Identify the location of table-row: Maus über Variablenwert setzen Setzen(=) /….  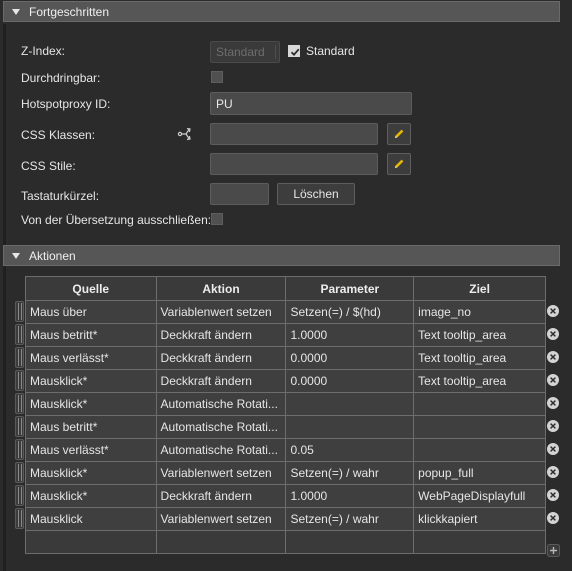
(285, 312).